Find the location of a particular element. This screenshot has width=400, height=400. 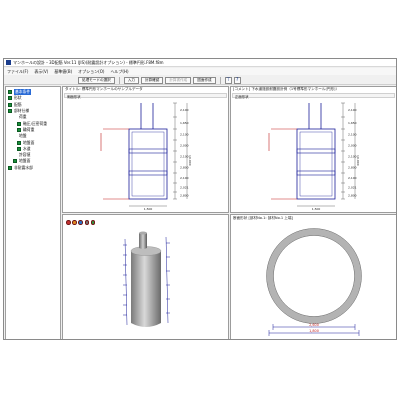

tree-item-label: 地盤 is located at coordinates (23, 136).